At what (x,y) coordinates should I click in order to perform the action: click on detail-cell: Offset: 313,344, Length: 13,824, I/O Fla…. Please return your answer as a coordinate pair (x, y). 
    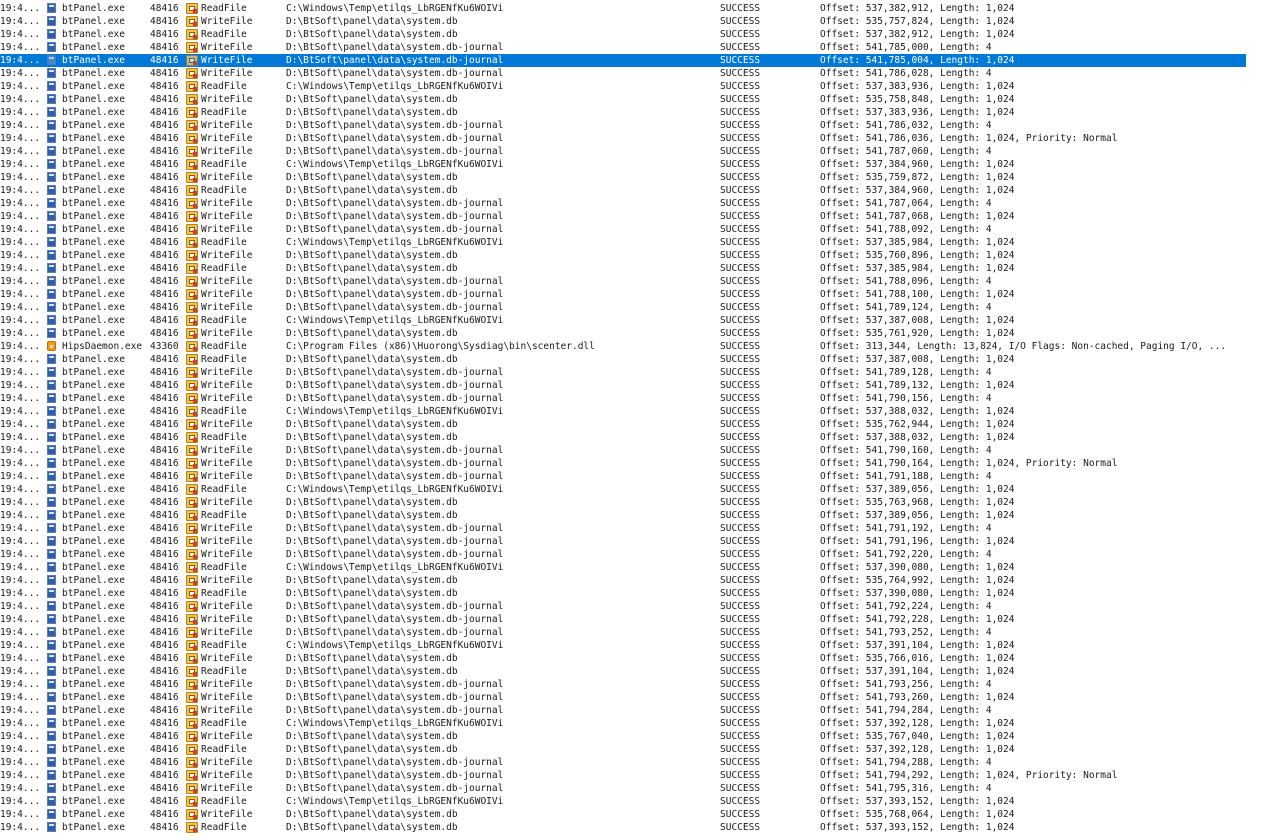
    Looking at the image, I should click on (1023, 346).